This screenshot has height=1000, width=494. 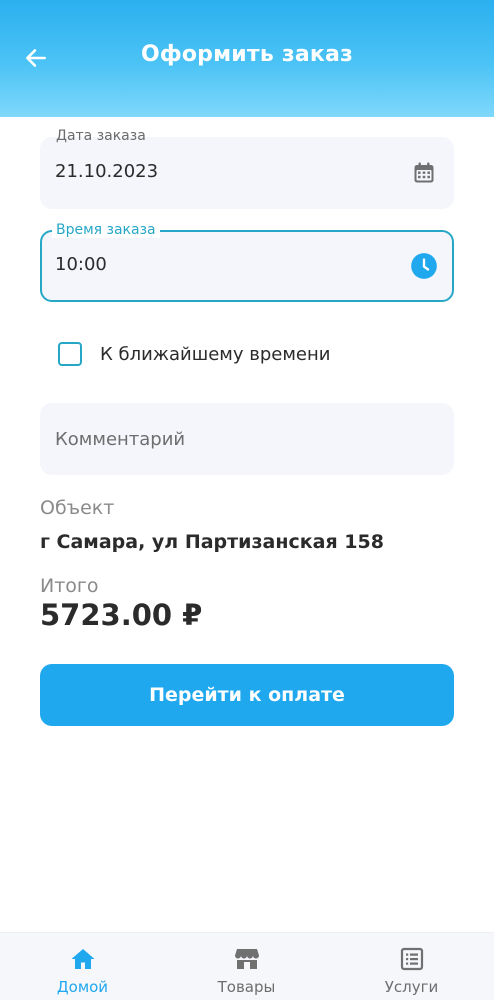 I want to click on nav-item-goods: Товары, so click(x=246, y=966).